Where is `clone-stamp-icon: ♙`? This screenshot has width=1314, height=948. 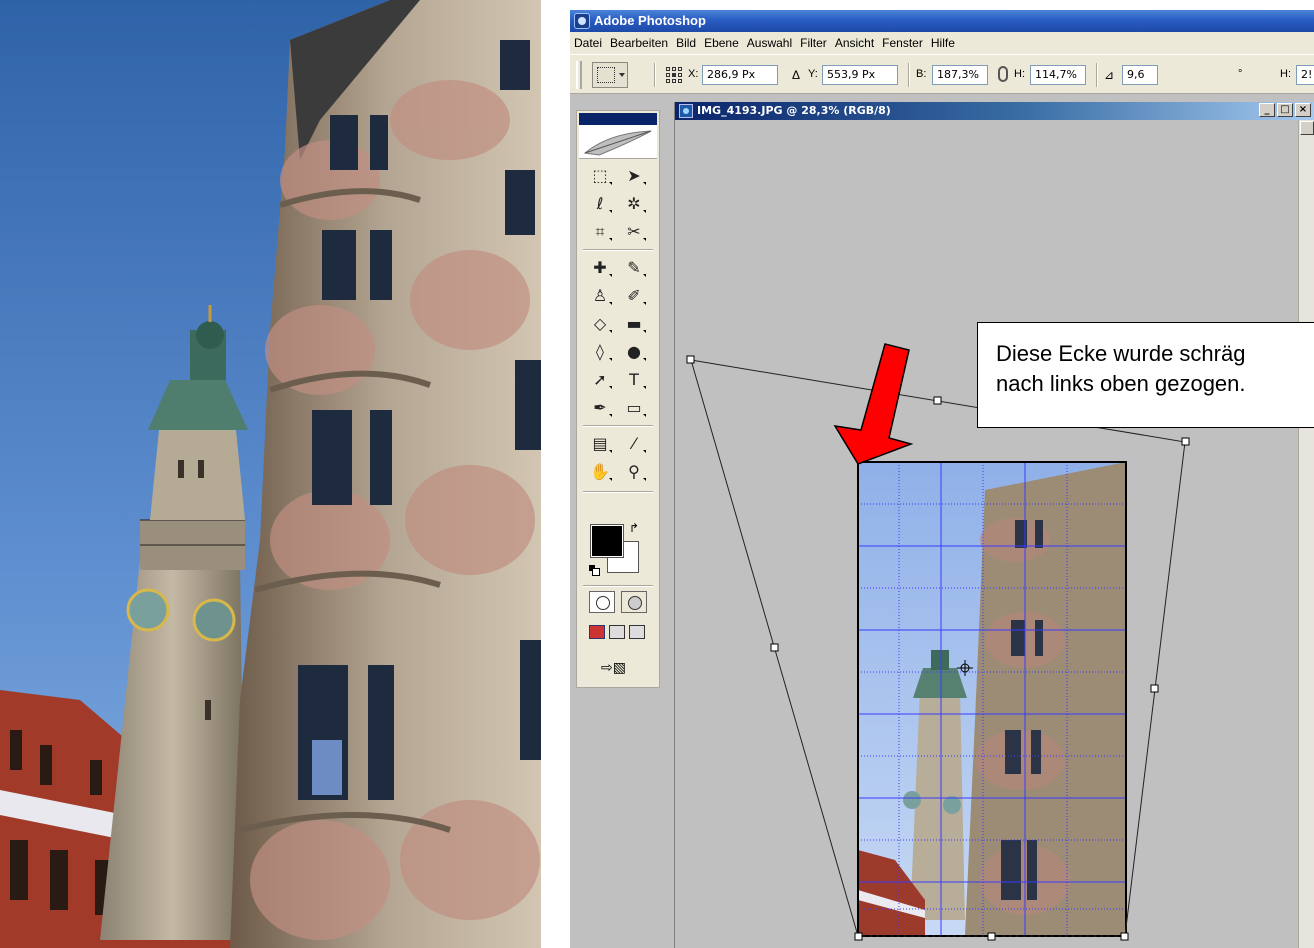 clone-stamp-icon: ♙ is located at coordinates (600, 296).